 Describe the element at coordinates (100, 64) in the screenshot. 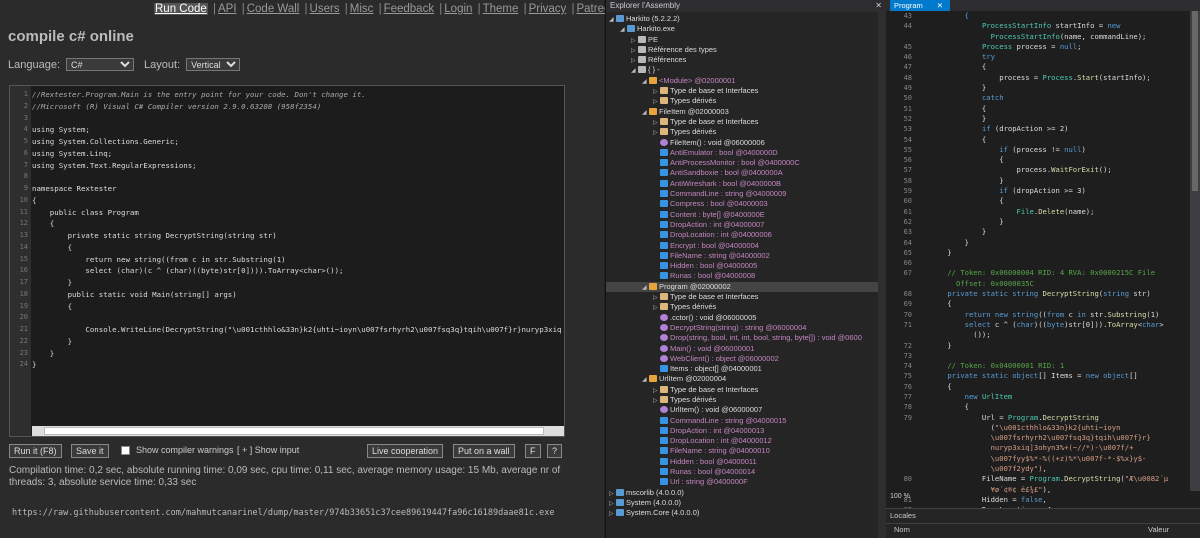

I see `language-select: C#` at that location.